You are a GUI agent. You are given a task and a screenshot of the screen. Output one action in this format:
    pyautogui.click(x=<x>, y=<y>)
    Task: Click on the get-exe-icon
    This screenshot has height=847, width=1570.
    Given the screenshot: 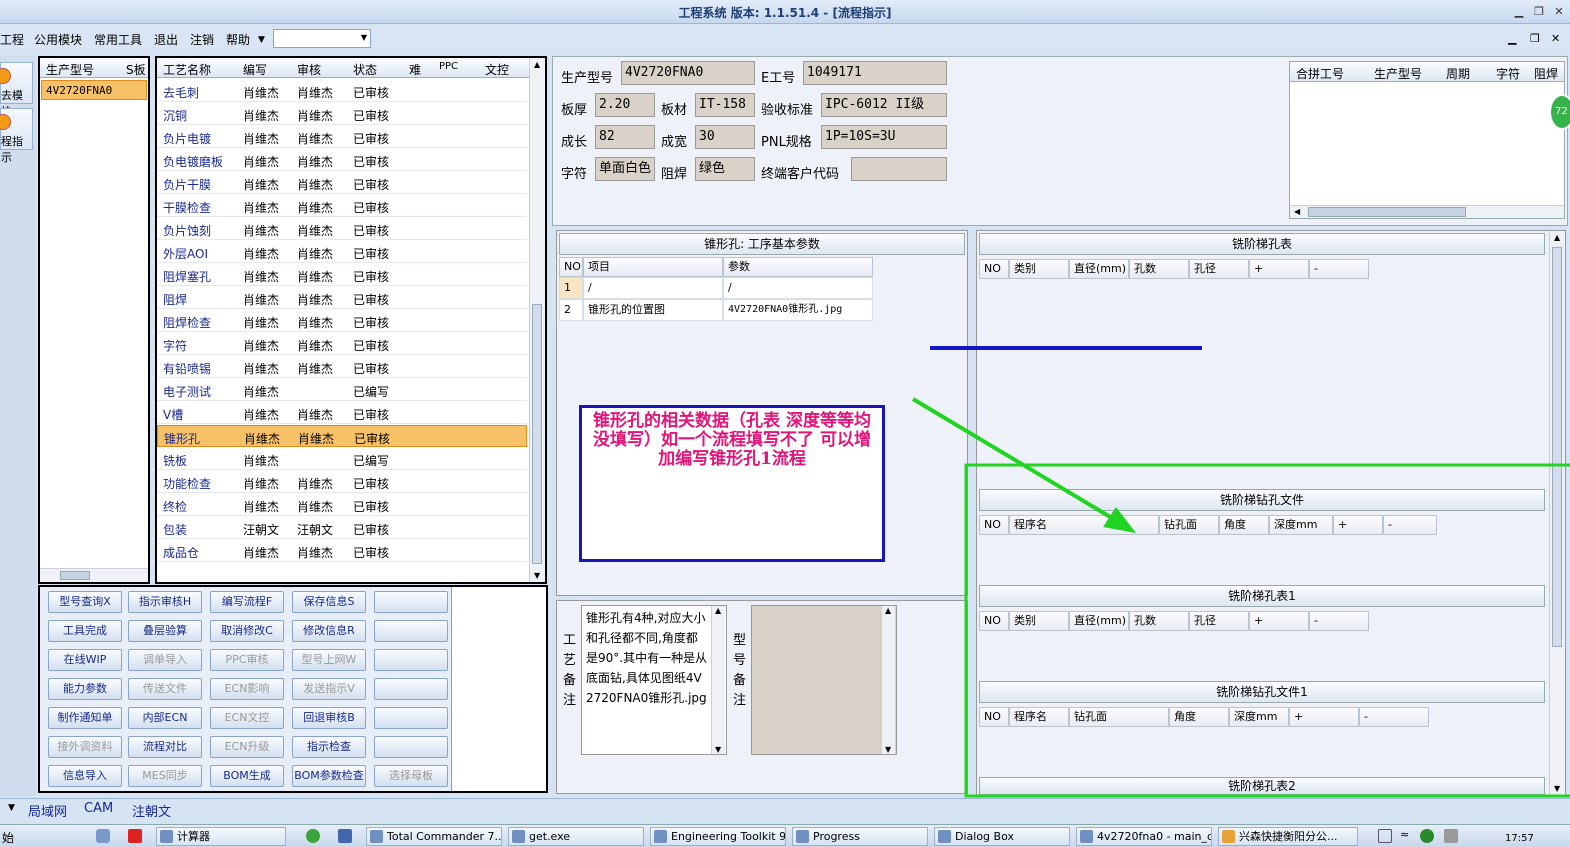 What is the action you would take?
    pyautogui.click(x=518, y=836)
    